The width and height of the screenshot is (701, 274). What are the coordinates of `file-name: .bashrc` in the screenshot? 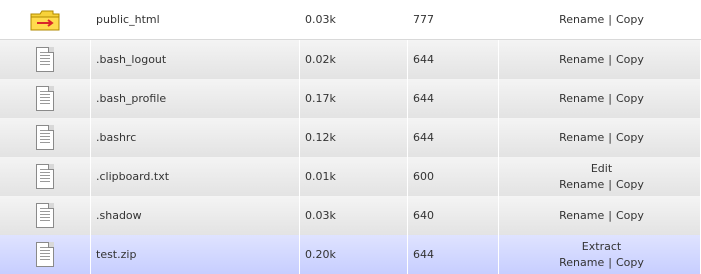 It's located at (195, 137).